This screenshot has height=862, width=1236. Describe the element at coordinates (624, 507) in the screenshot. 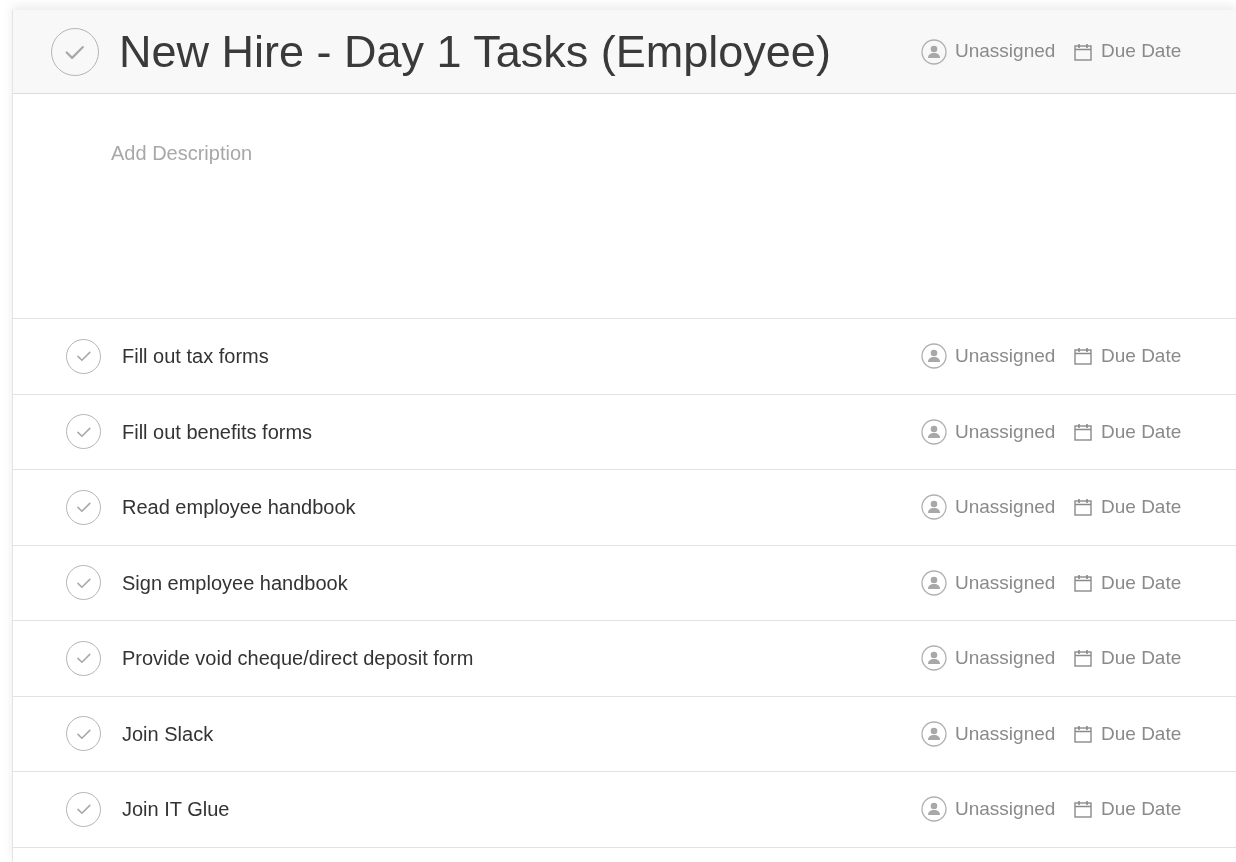

I see `task-row: Read employee handbook Unassigned Due Date` at that location.